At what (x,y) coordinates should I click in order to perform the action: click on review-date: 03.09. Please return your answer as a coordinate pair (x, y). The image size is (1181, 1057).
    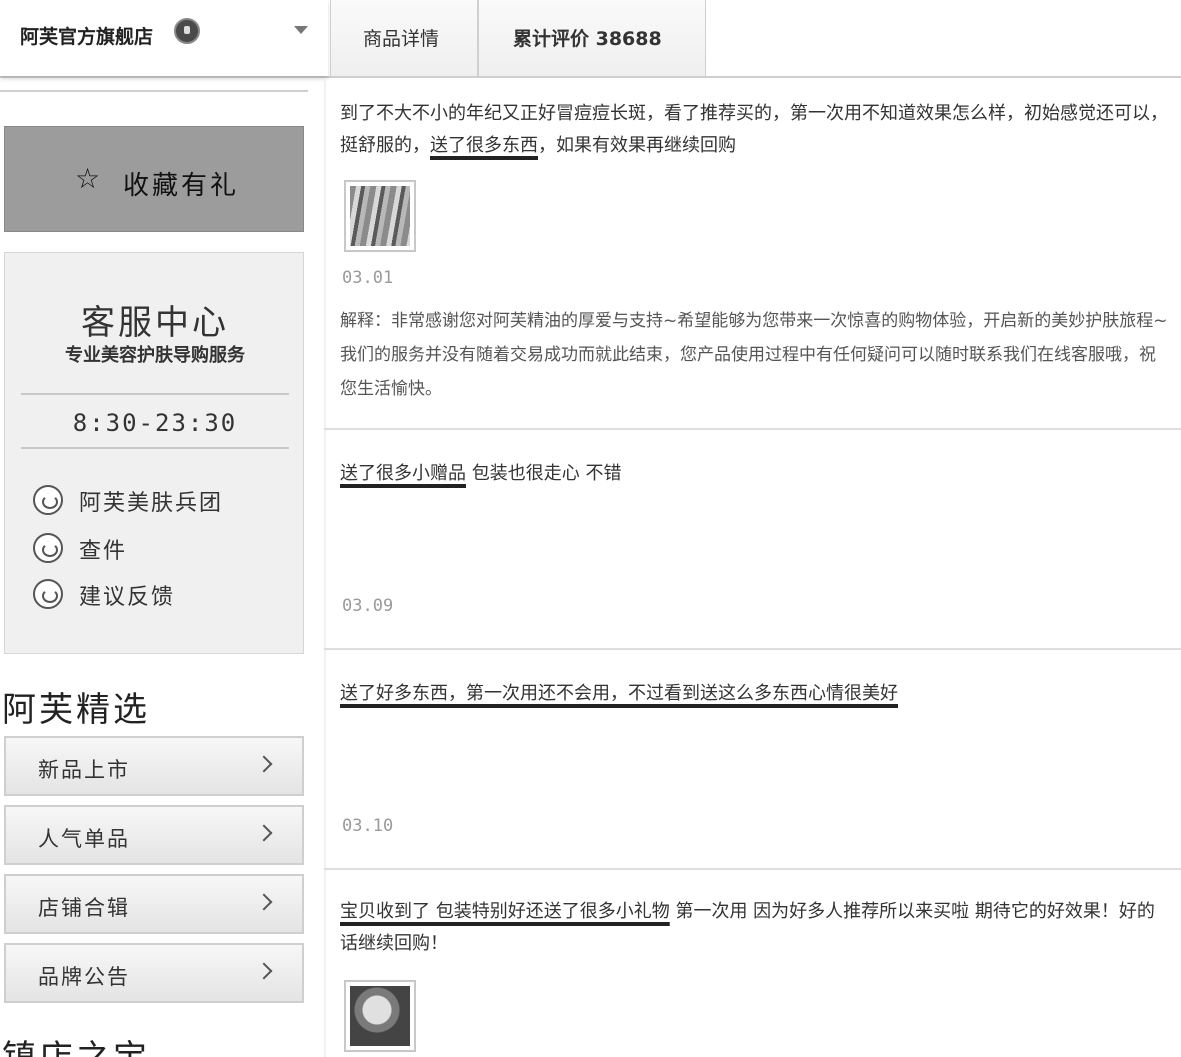
    Looking at the image, I should click on (368, 606).